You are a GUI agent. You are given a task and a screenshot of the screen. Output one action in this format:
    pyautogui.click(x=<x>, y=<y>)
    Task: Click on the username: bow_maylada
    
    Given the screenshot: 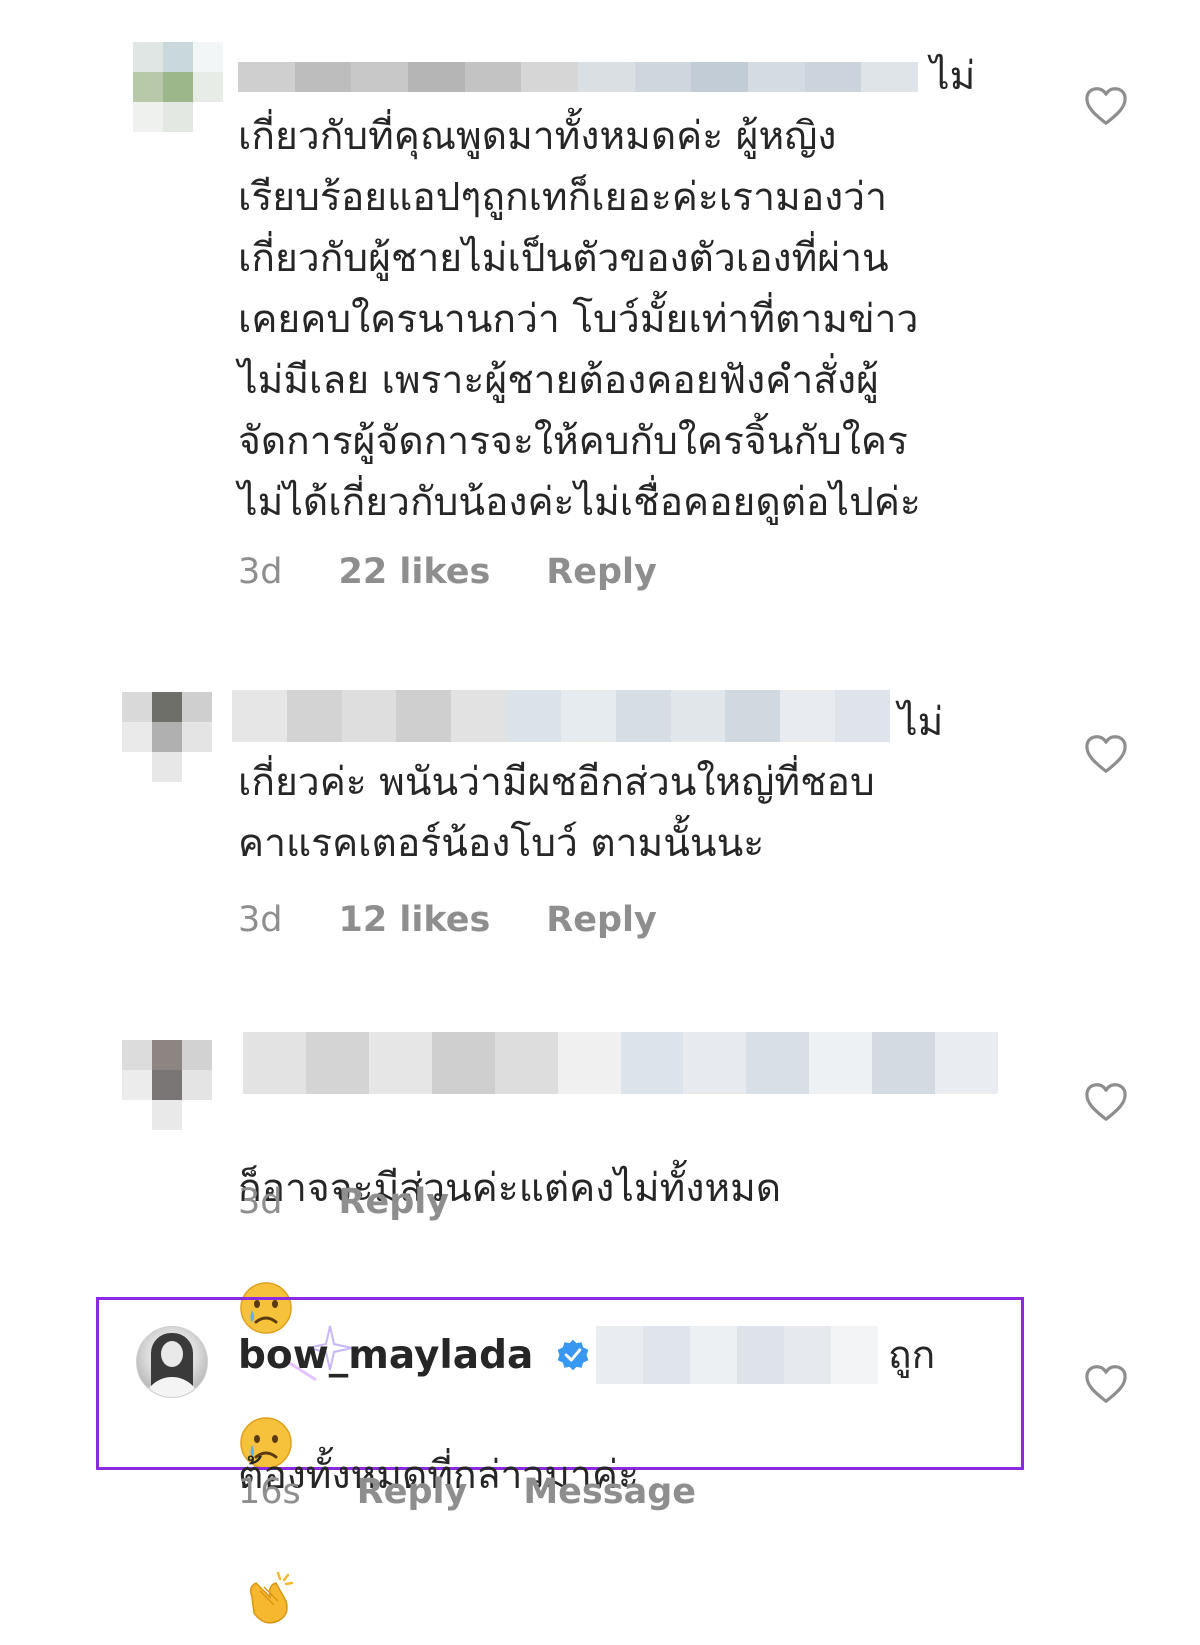 What is the action you would take?
    pyautogui.click(x=385, y=1355)
    